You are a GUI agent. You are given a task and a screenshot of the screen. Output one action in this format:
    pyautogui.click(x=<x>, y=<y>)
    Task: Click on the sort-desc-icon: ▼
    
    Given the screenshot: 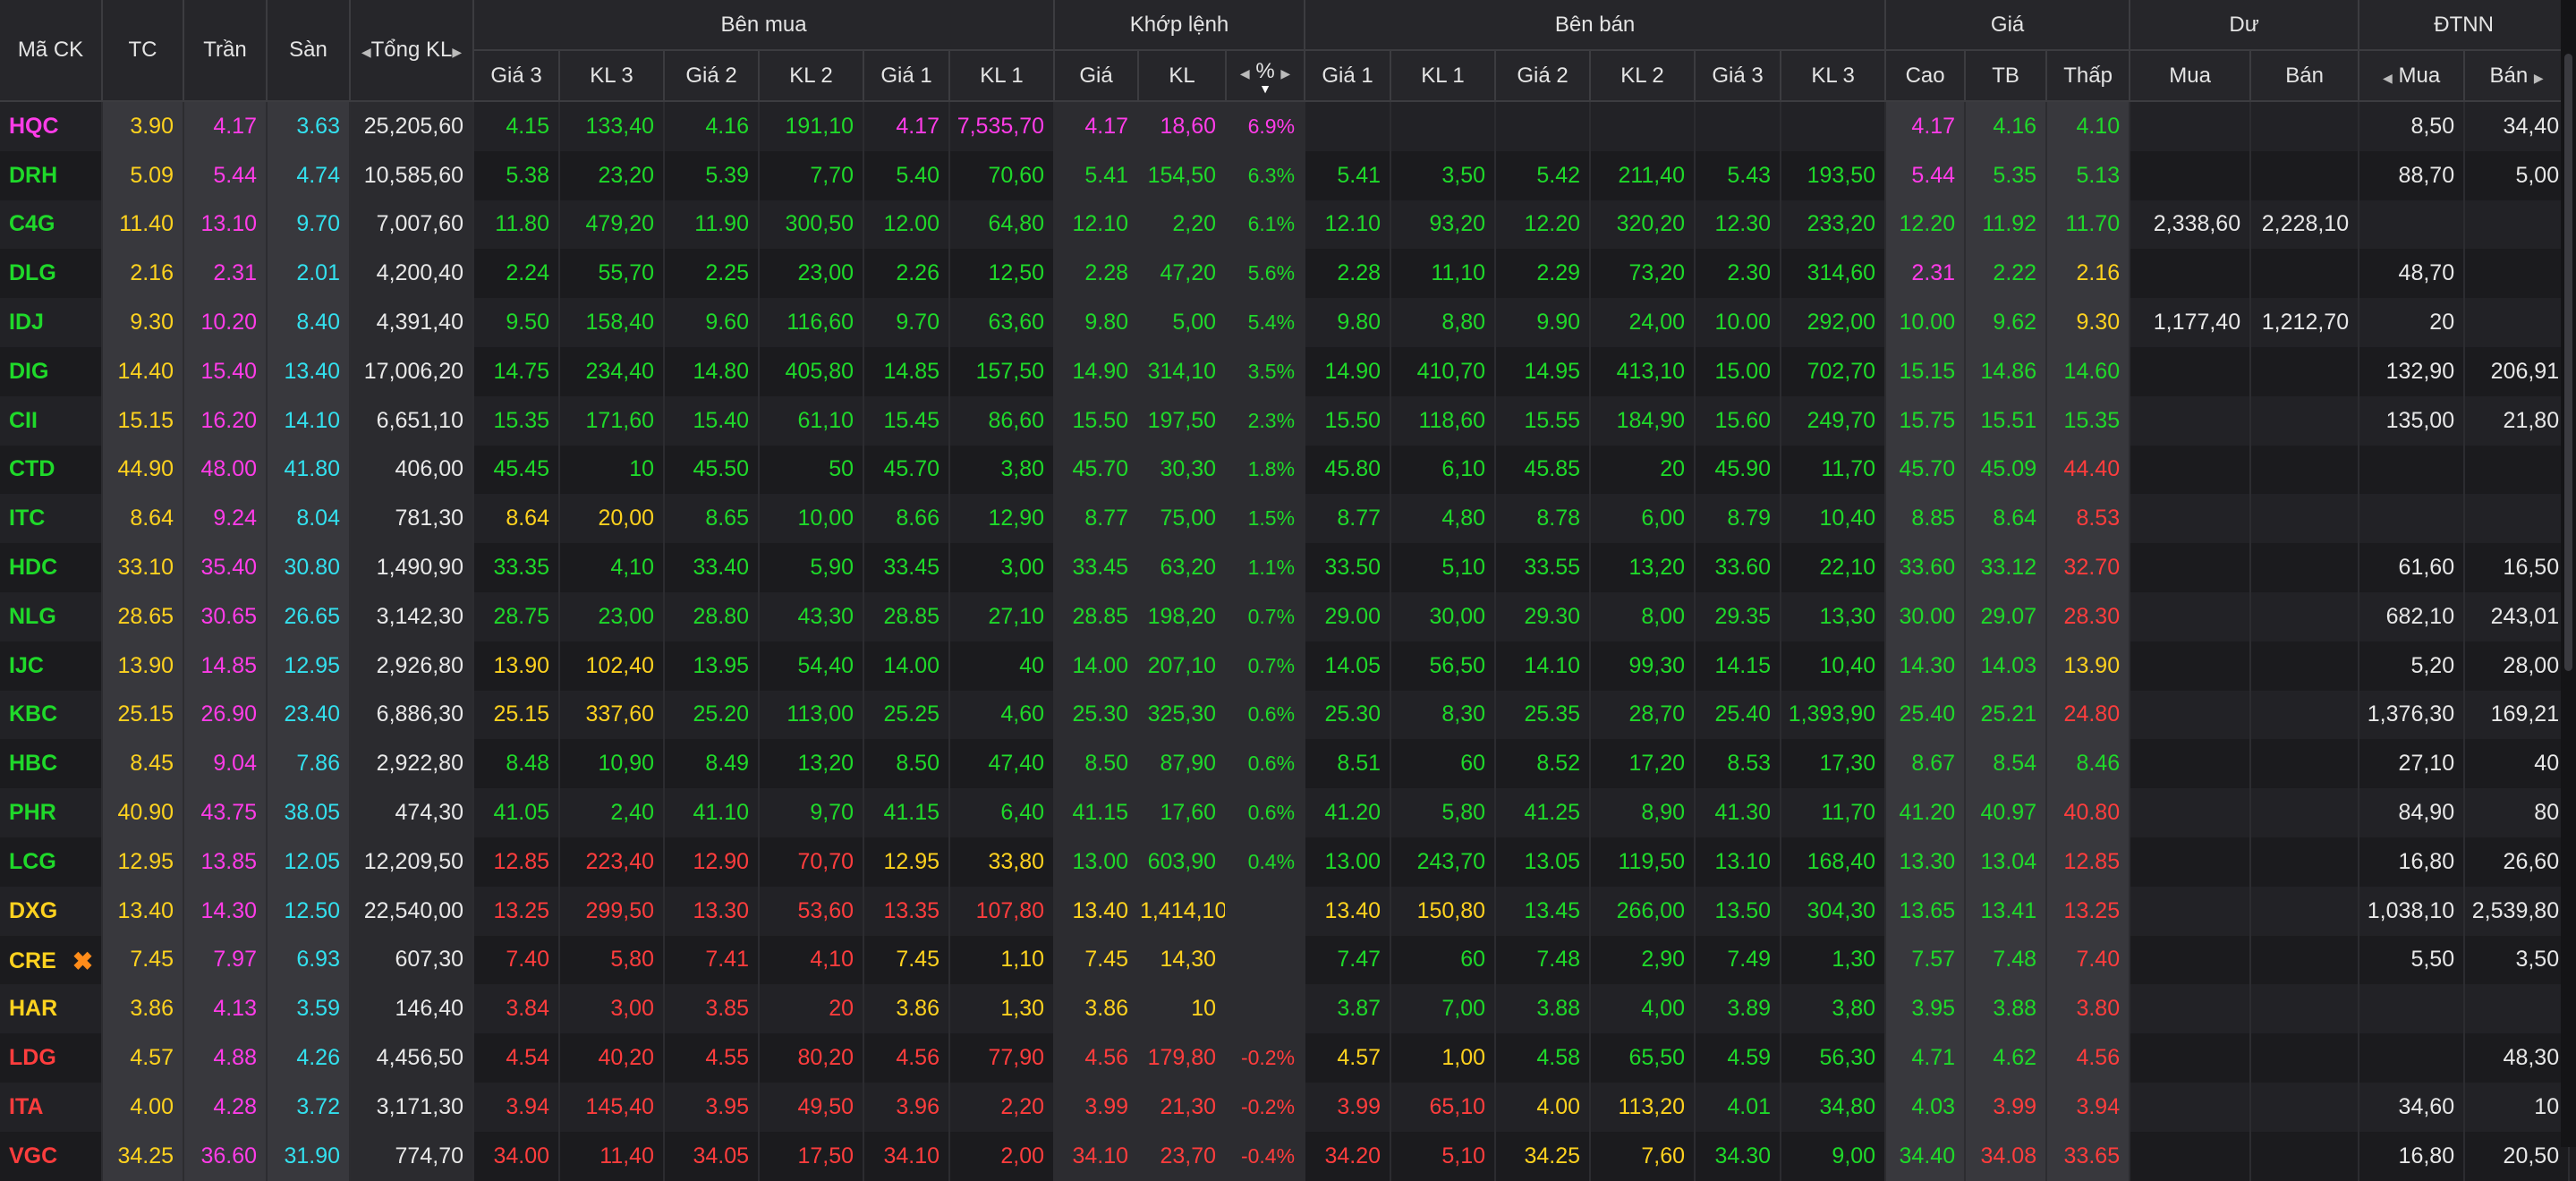 What is the action you would take?
    pyautogui.click(x=1265, y=88)
    